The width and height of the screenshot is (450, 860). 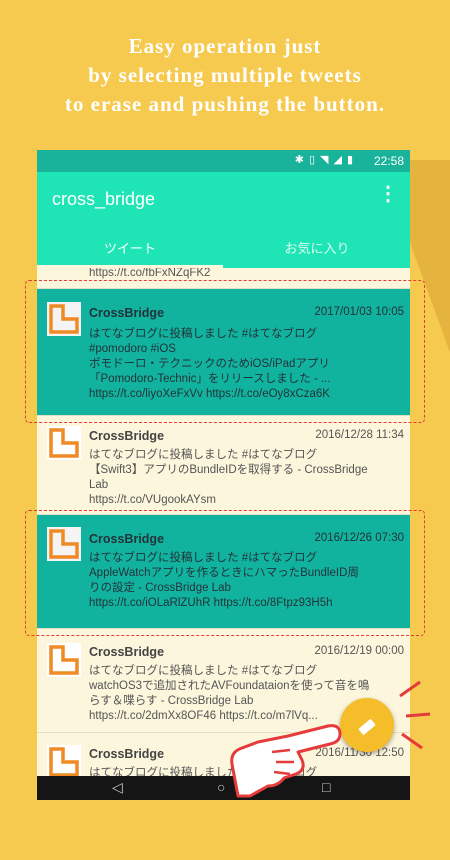 What do you see at coordinates (286, 761) in the screenshot?
I see `pointing-hand-icon` at bounding box center [286, 761].